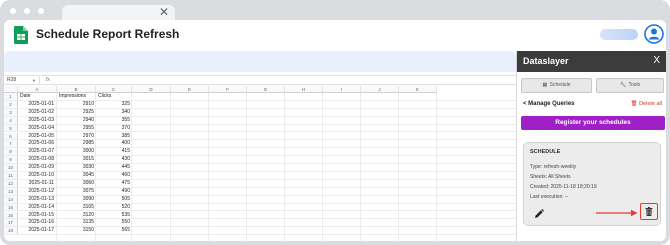 This screenshot has height=245, width=670. What do you see at coordinates (37, 136) in the screenshot?
I see `cell-date: 2025-01-05` at bounding box center [37, 136].